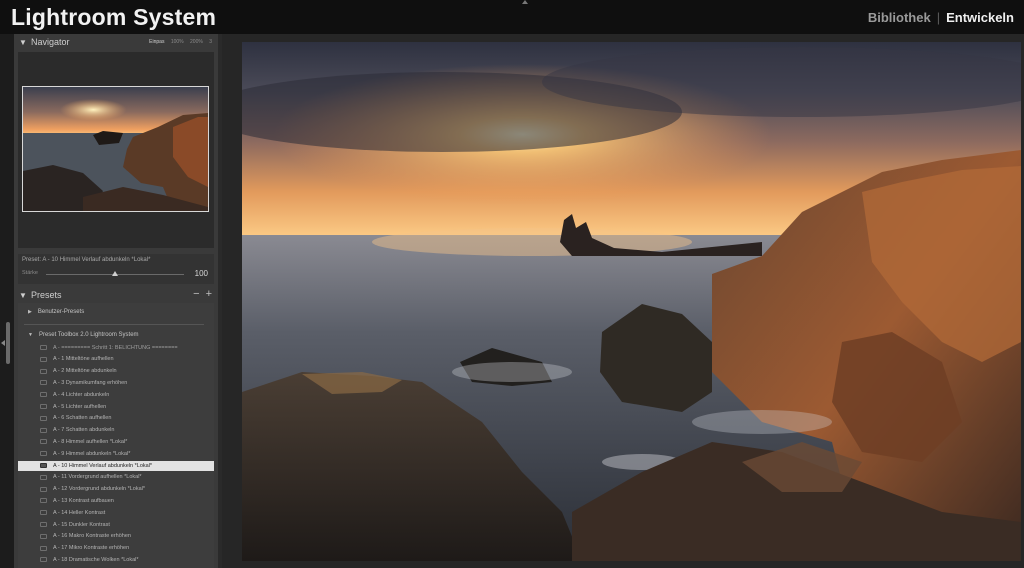 The height and width of the screenshot is (568, 1024). Describe the element at coordinates (99, 489) in the screenshot. I see `preset-label: A - 12 Vordergrund abdunkeln *Lokal*` at that location.